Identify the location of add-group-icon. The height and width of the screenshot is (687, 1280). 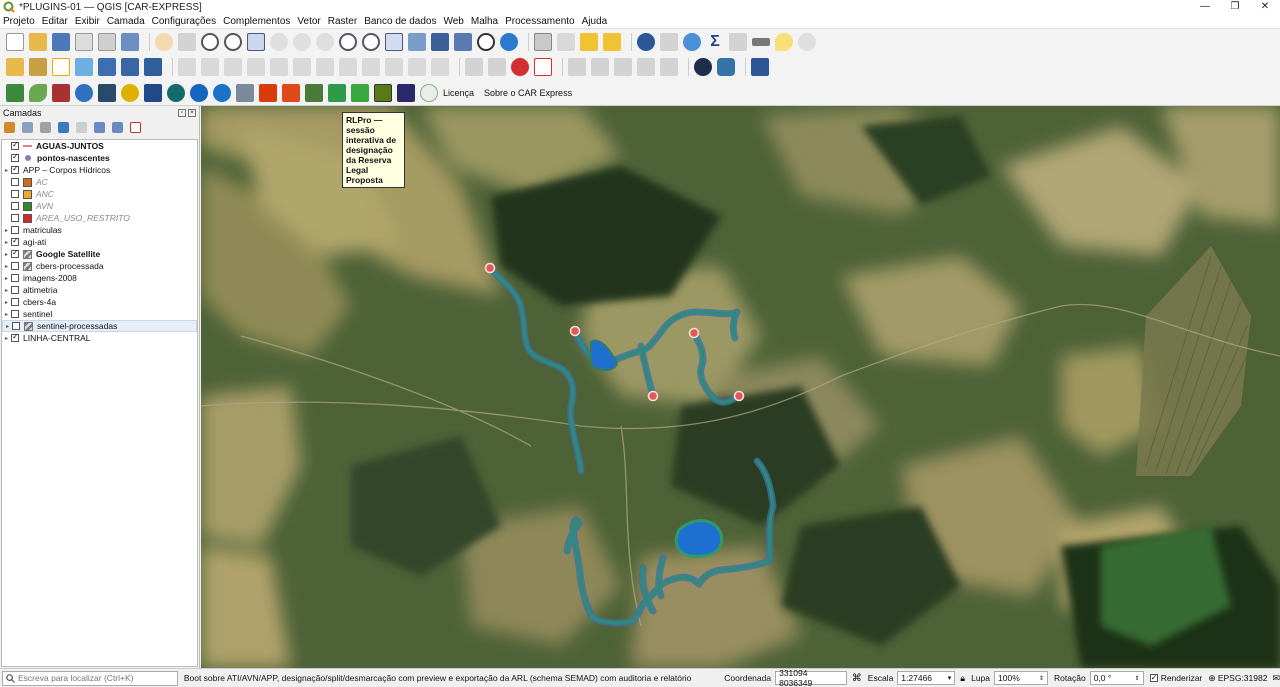
(27, 127).